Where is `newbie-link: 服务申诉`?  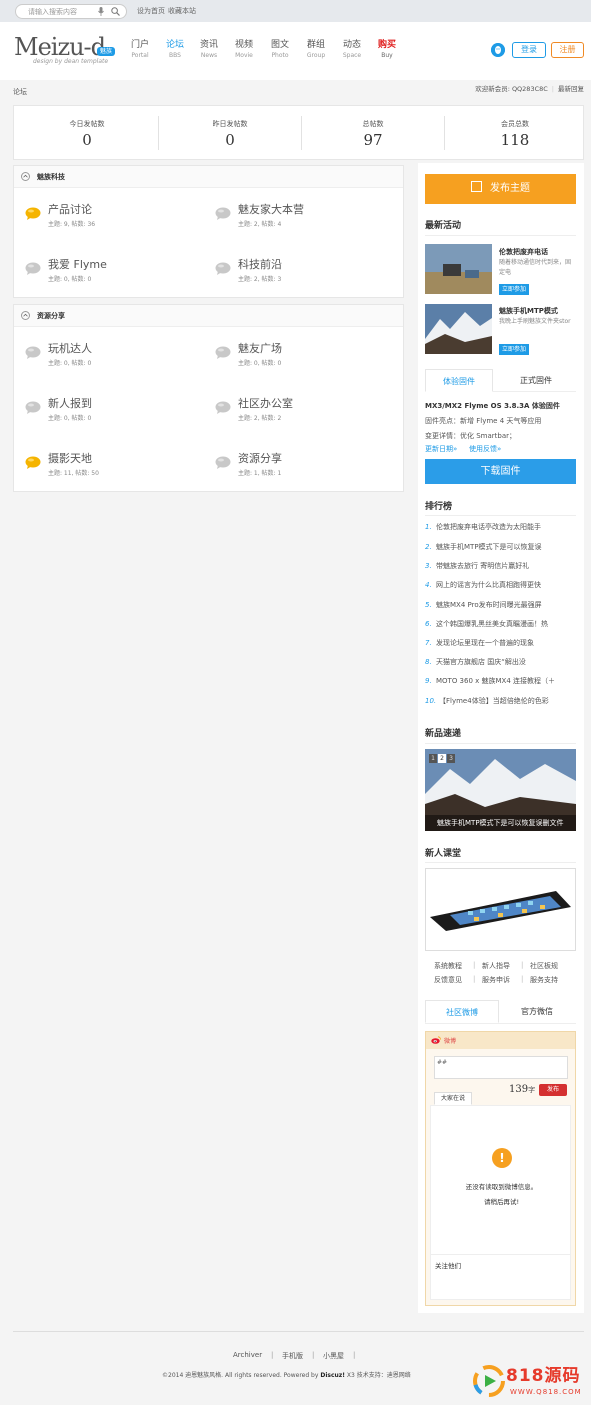 newbie-link: 服务申诉 is located at coordinates (496, 980).